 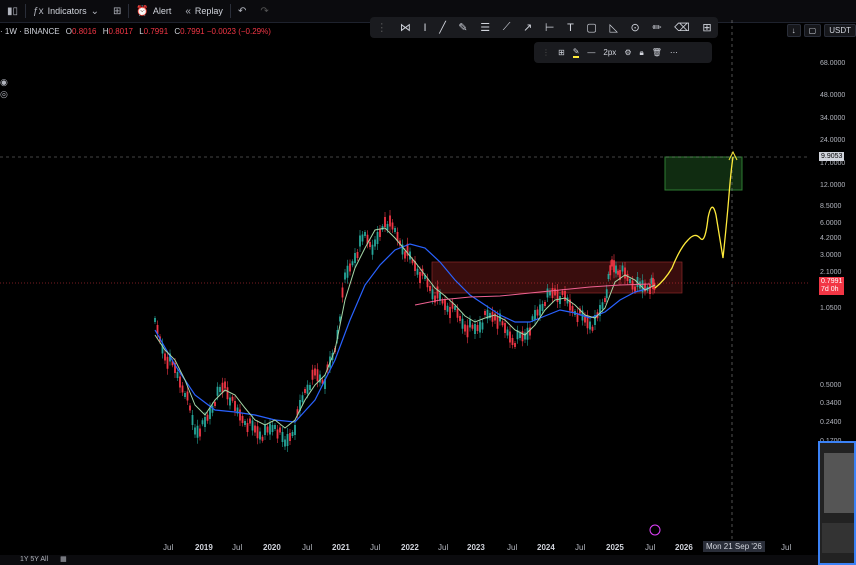 I want to click on time-tick-label: 2023, so click(x=476, y=547).